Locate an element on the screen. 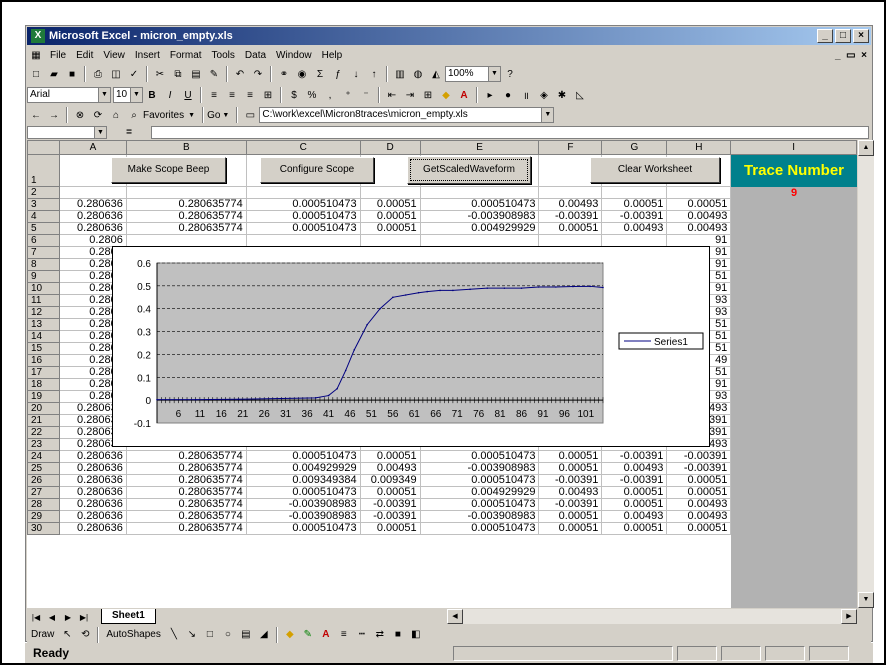 The image size is (886, 665). underline-icon: U is located at coordinates (188, 95).